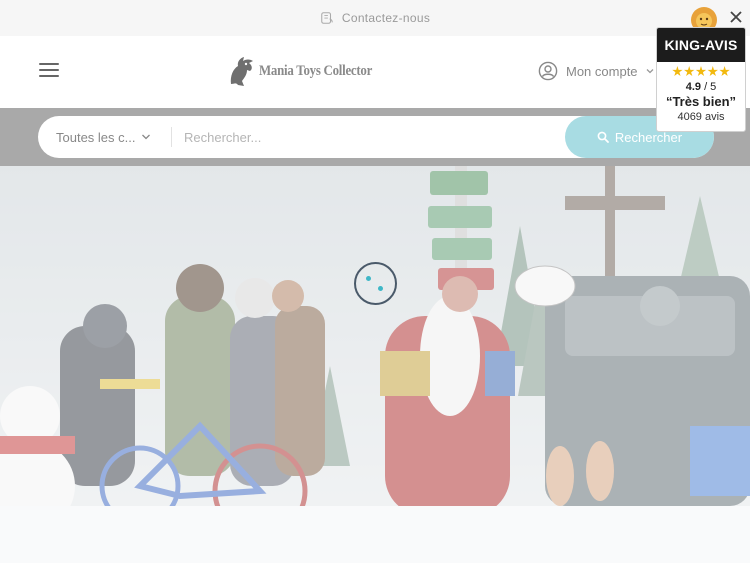 The height and width of the screenshot is (563, 750). I want to click on rating-score: 4.9 / 5, so click(701, 87).